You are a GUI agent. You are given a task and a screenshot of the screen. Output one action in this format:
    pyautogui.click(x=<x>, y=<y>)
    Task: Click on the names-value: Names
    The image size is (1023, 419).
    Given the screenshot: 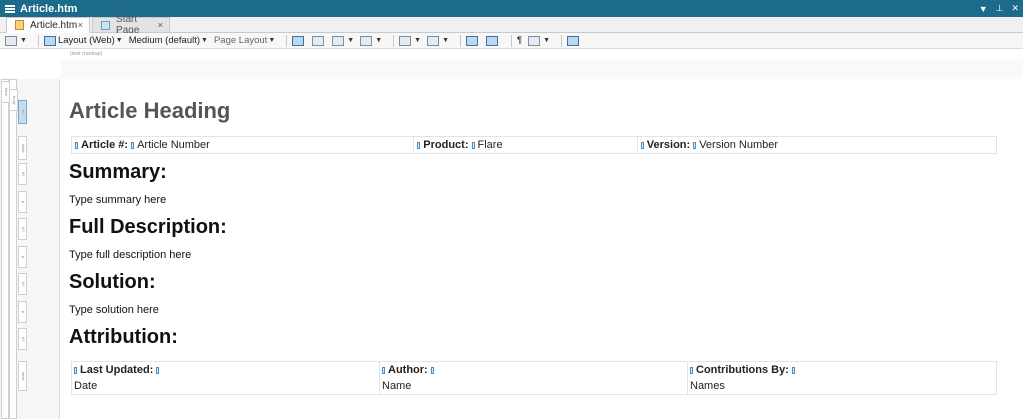 What is the action you would take?
    pyautogui.click(x=707, y=386)
    